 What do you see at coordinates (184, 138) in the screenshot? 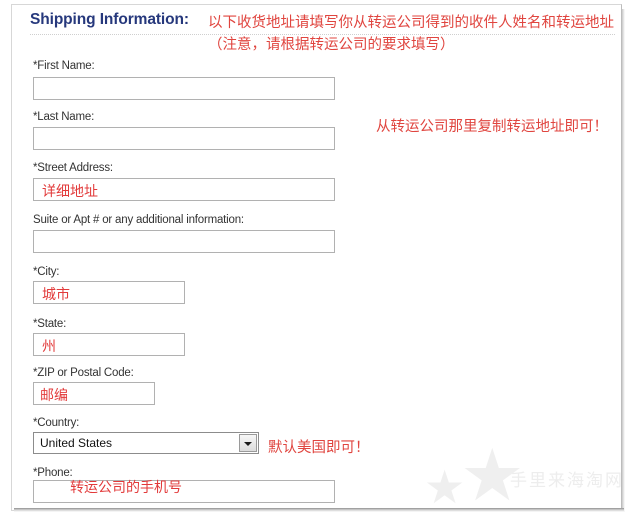
I see `last-name-input` at bounding box center [184, 138].